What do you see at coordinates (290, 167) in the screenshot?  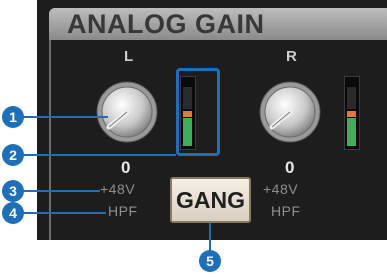 I see `gain-value-right: 0` at bounding box center [290, 167].